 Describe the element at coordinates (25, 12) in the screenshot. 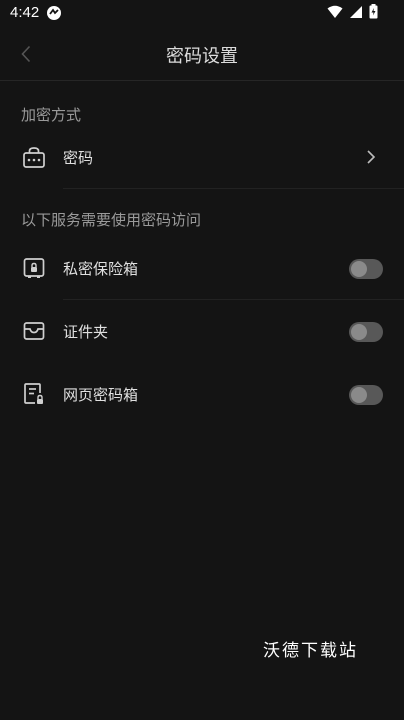

I see `status-time: 4:42` at that location.